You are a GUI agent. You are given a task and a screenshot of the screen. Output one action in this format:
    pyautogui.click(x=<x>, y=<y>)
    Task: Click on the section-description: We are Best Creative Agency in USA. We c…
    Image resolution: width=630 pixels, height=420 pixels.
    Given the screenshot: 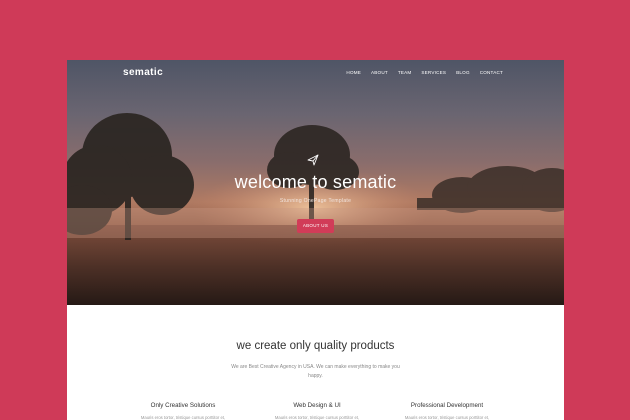 What is the action you would take?
    pyautogui.click(x=315, y=371)
    